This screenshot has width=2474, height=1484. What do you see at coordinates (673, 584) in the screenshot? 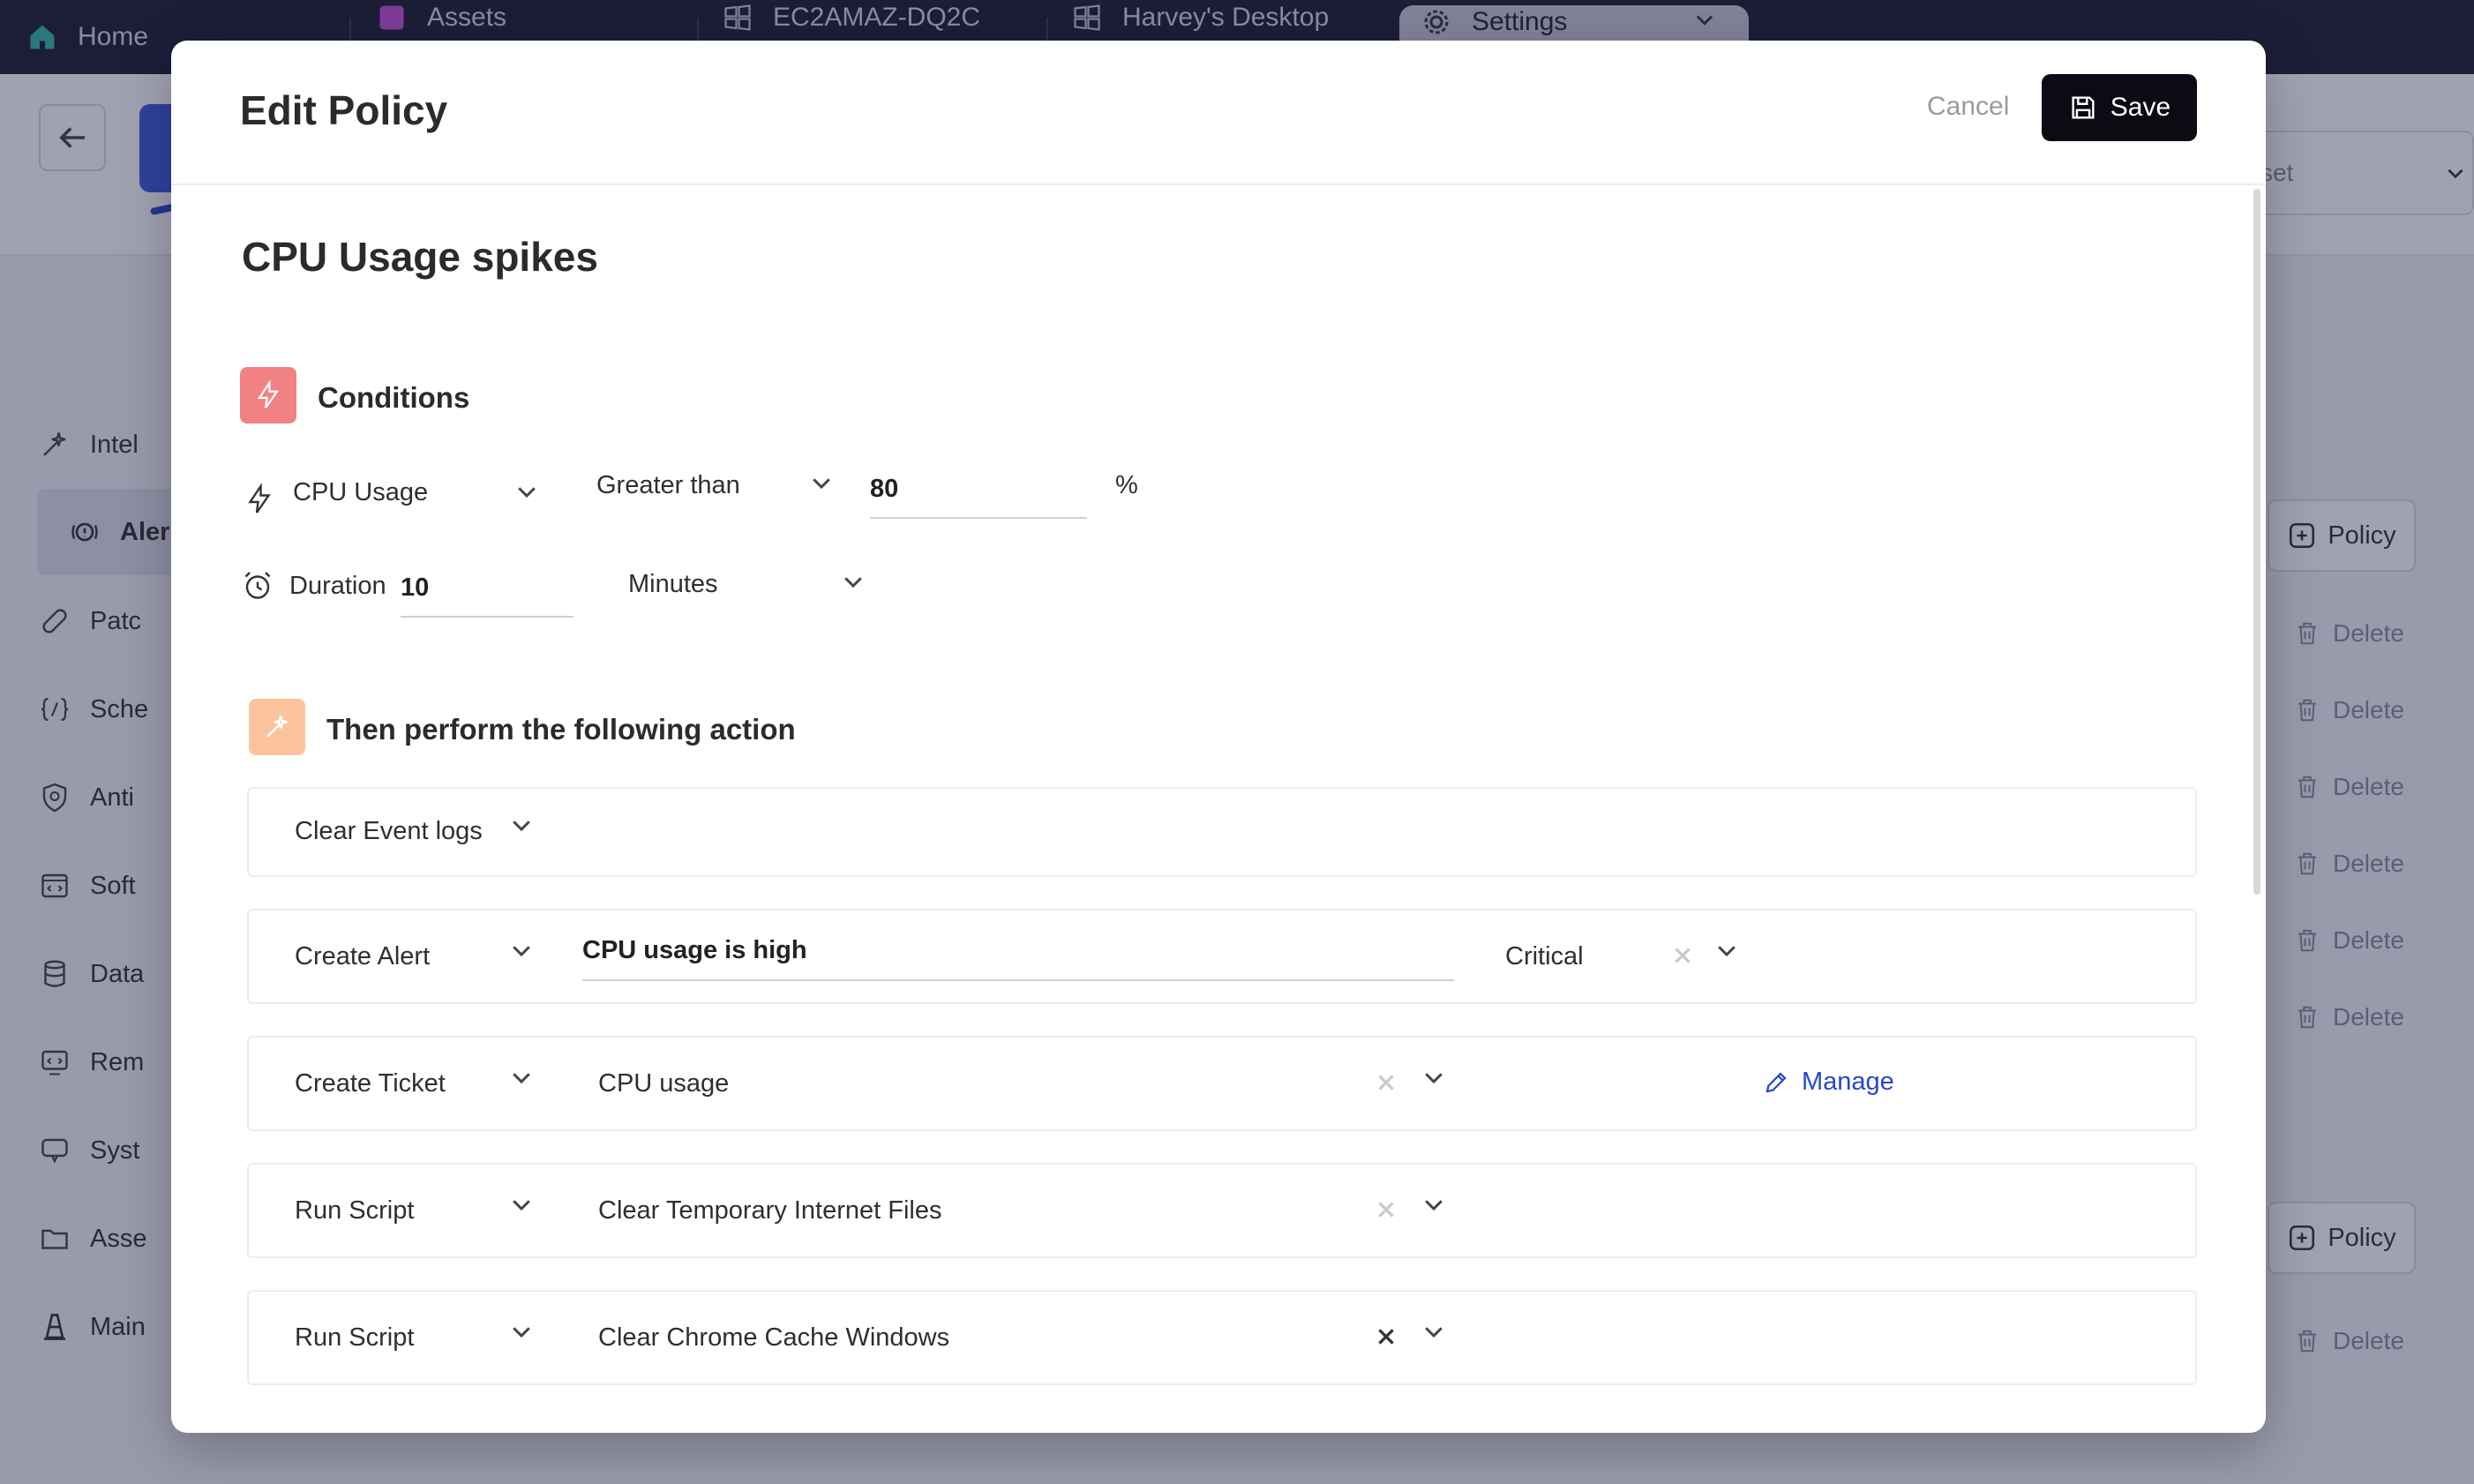
I see `duration-unit-select: Minutes` at bounding box center [673, 584].